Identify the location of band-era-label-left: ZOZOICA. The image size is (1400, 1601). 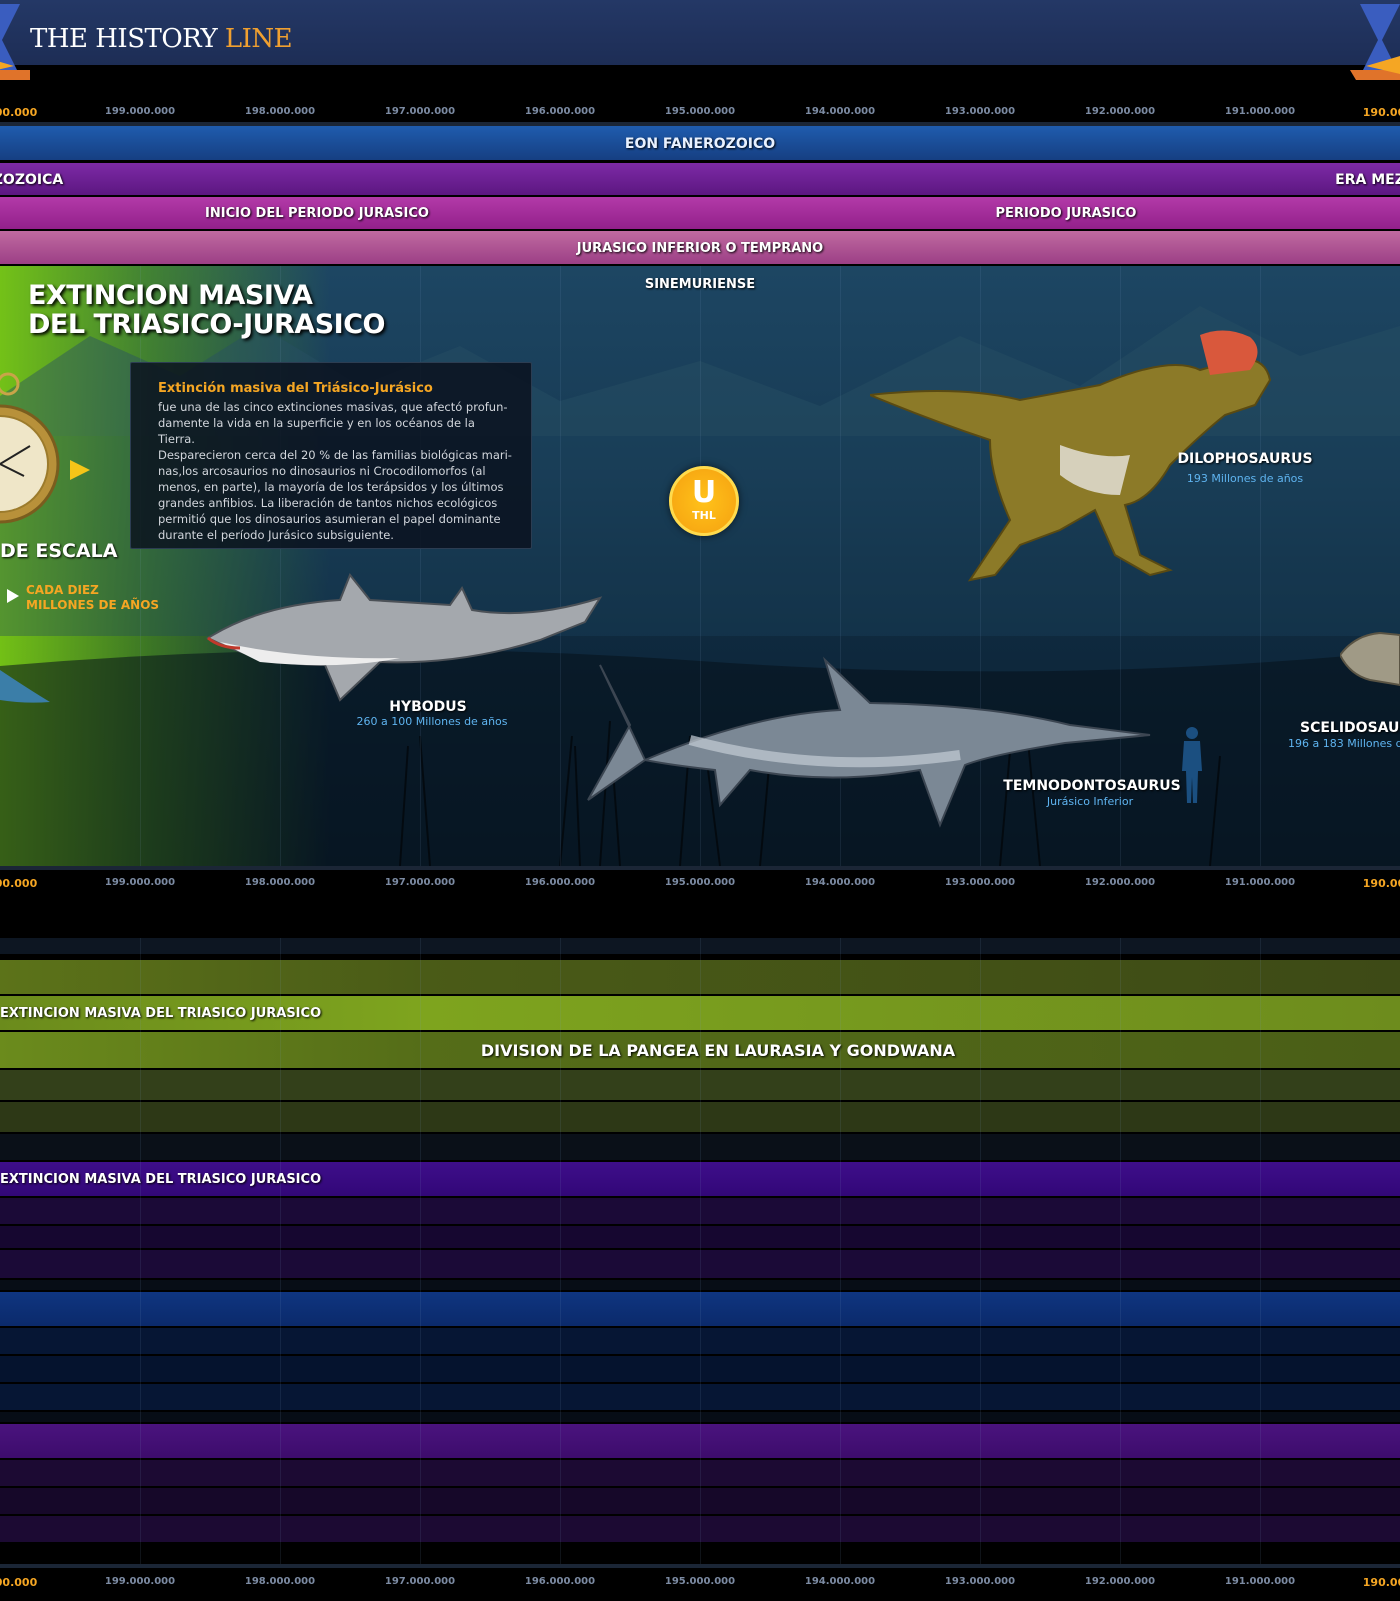
(32, 180).